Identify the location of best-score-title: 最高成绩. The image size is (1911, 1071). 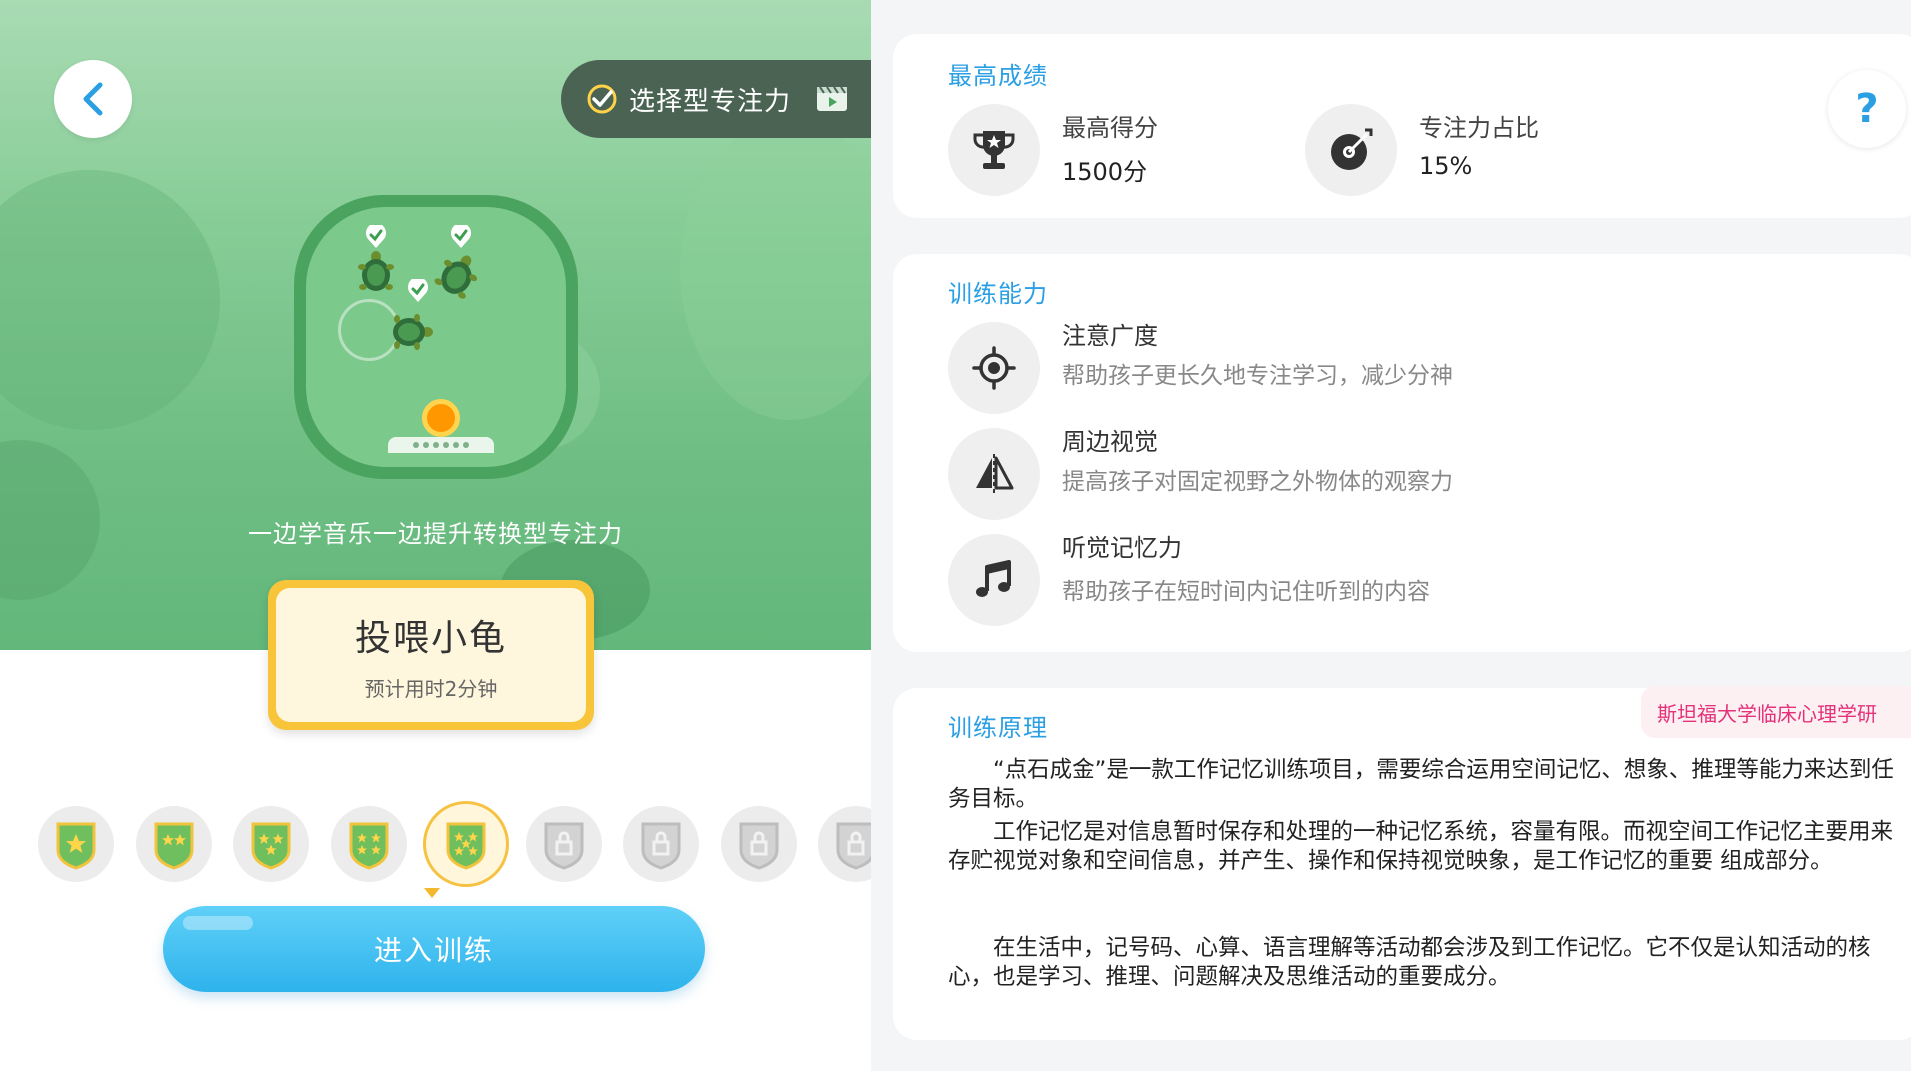
(998, 76).